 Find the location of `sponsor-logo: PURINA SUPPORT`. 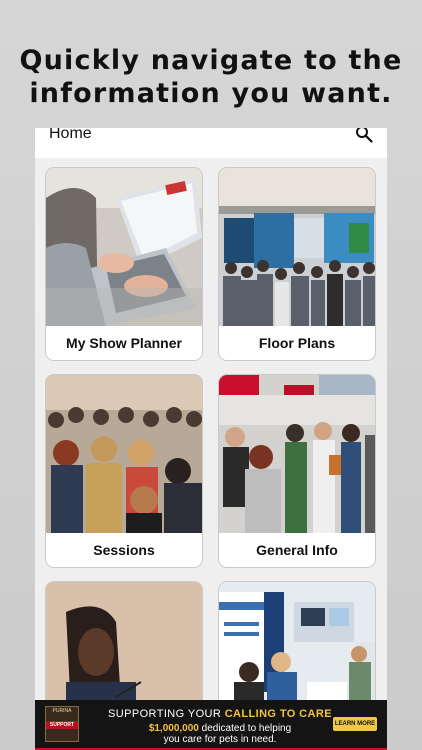

sponsor-logo: PURINA SUPPORT is located at coordinates (62, 724).